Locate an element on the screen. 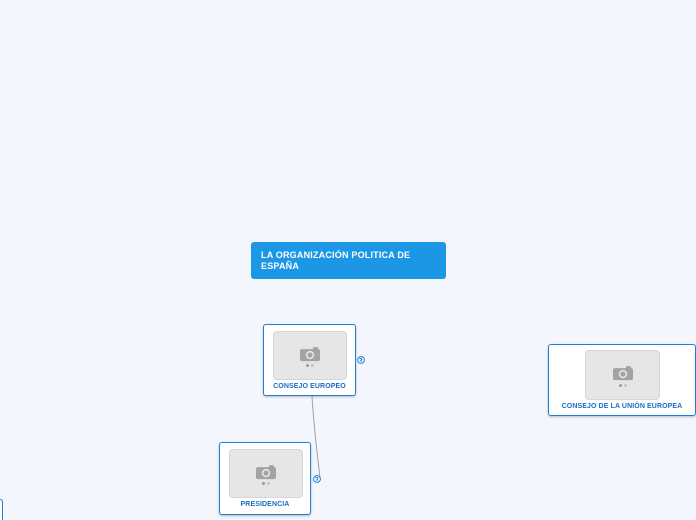 The width and height of the screenshot is (696, 520). root-topic: LA ORGANIZACIÓN POLITICA DE ESPAÑA is located at coordinates (348, 260).